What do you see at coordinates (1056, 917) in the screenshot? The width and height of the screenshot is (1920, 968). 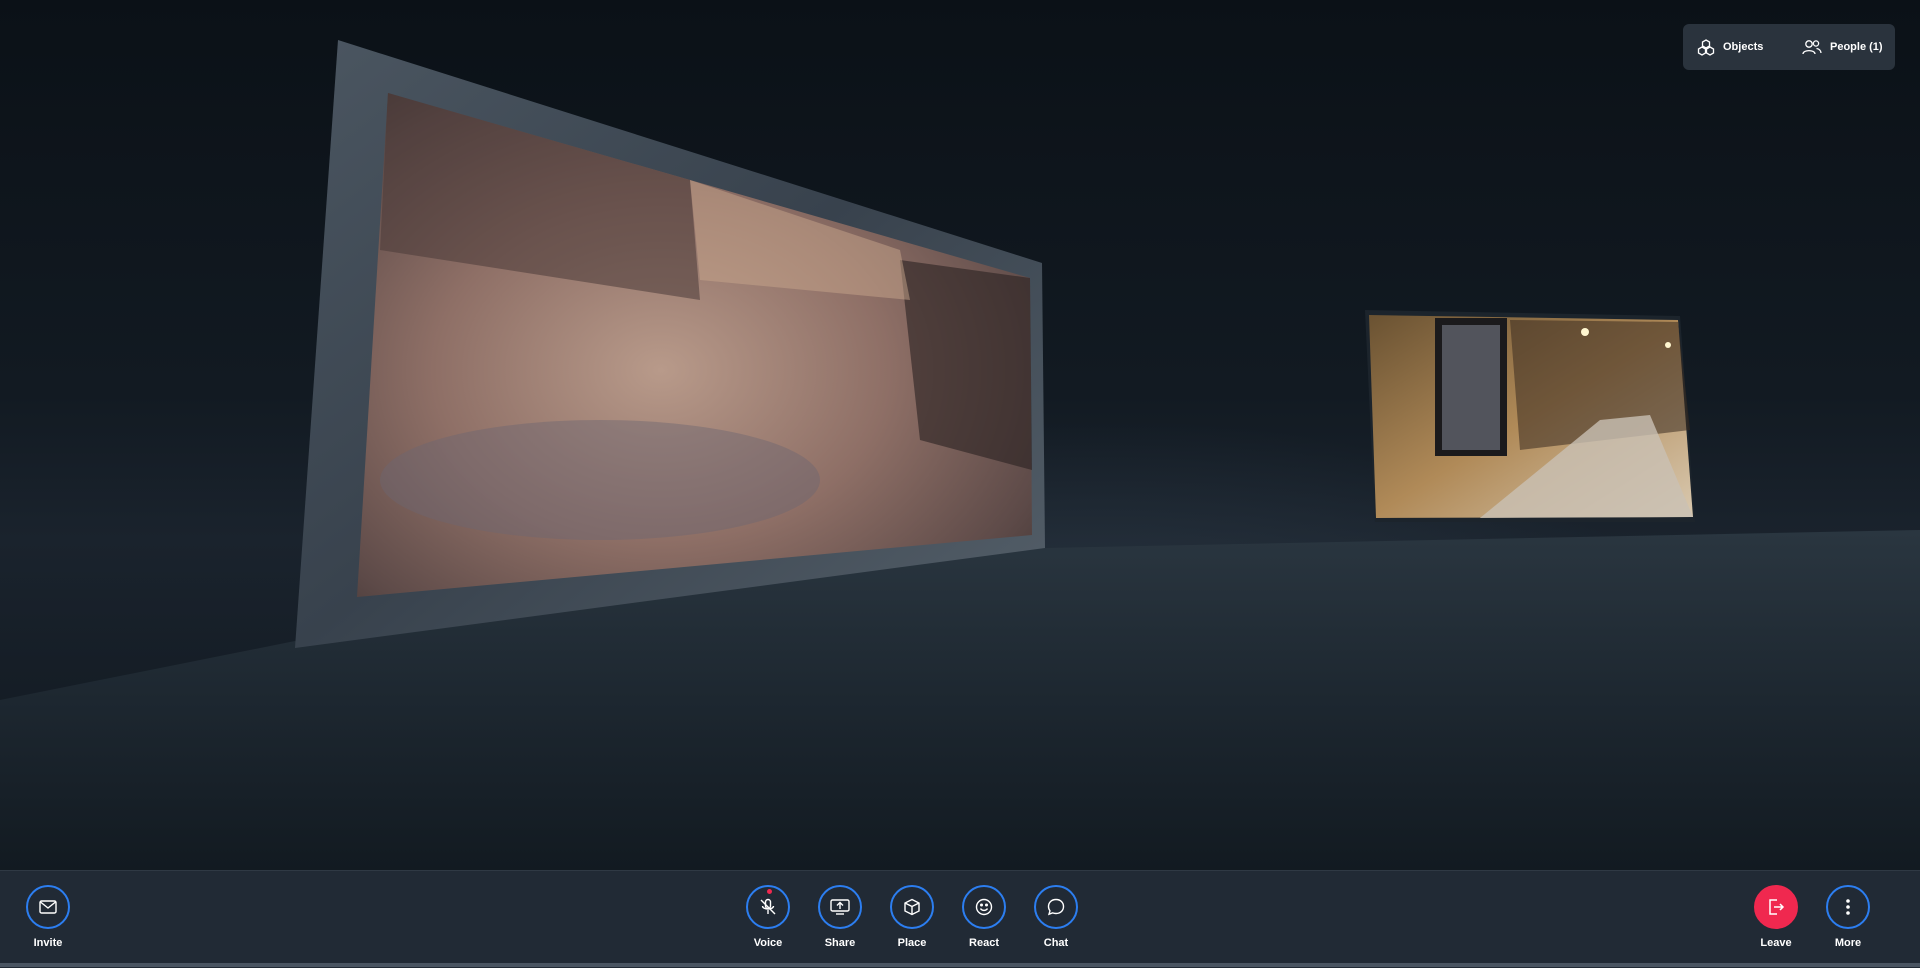 I see `chat-button: Chat` at bounding box center [1056, 917].